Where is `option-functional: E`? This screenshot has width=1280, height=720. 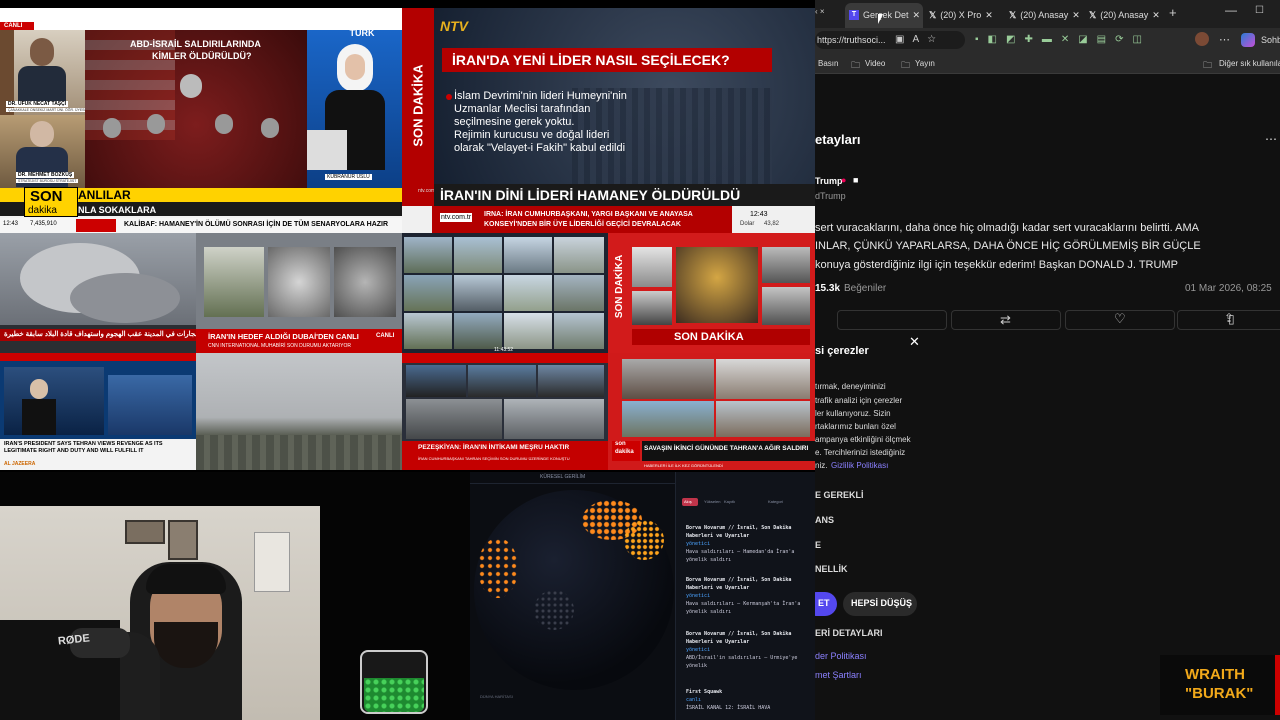 option-functional: E is located at coordinates (818, 545).